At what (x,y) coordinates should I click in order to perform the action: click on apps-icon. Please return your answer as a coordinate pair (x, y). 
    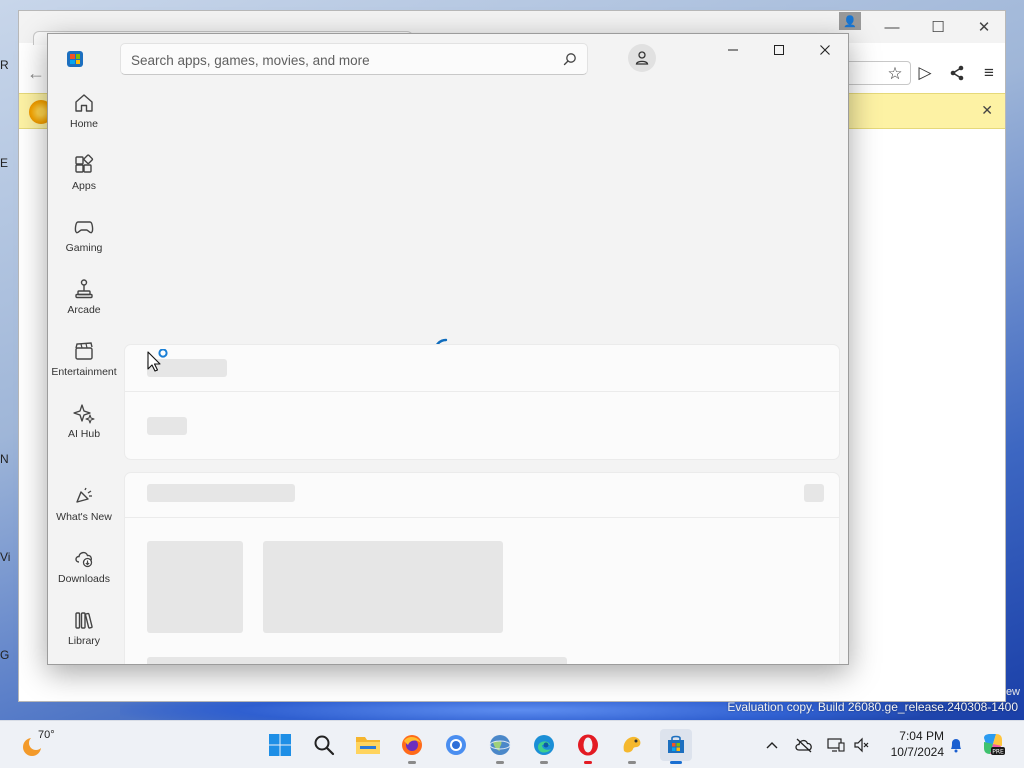
    Looking at the image, I should click on (84, 163).